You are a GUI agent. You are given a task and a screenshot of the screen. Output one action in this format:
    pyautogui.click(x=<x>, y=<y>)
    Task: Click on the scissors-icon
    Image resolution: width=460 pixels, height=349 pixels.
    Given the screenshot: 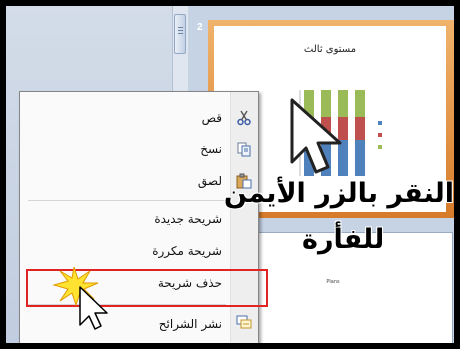 What is the action you would take?
    pyautogui.click(x=244, y=118)
    